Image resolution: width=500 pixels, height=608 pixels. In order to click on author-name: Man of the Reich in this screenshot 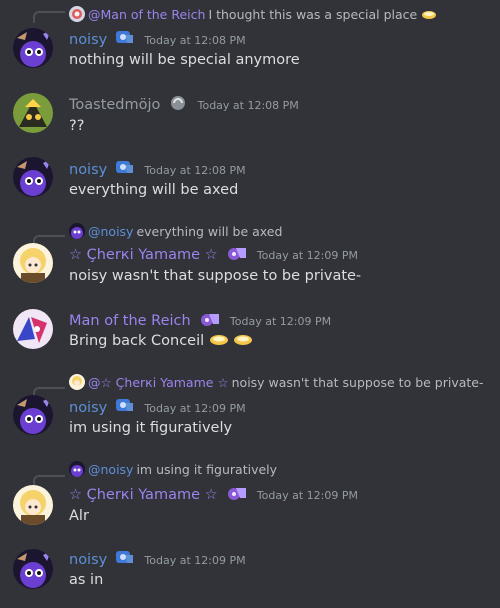, I will do `click(130, 321)`.